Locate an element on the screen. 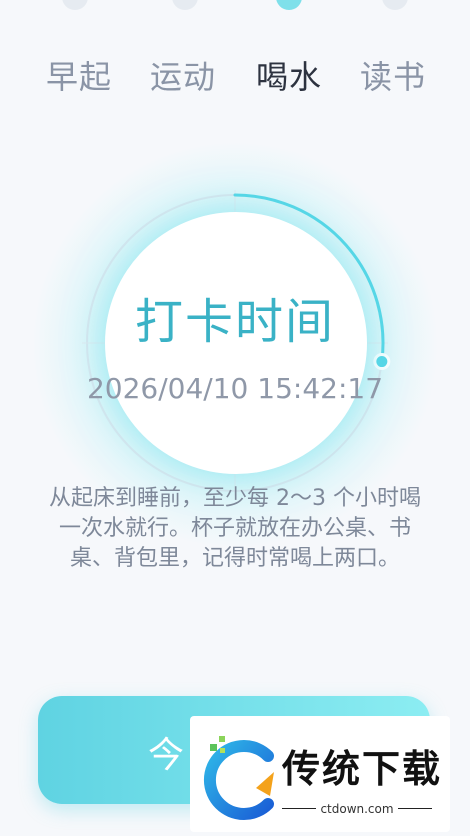 This screenshot has width=470, height=836. checkin-button-label: 今 is located at coordinates (168, 755).